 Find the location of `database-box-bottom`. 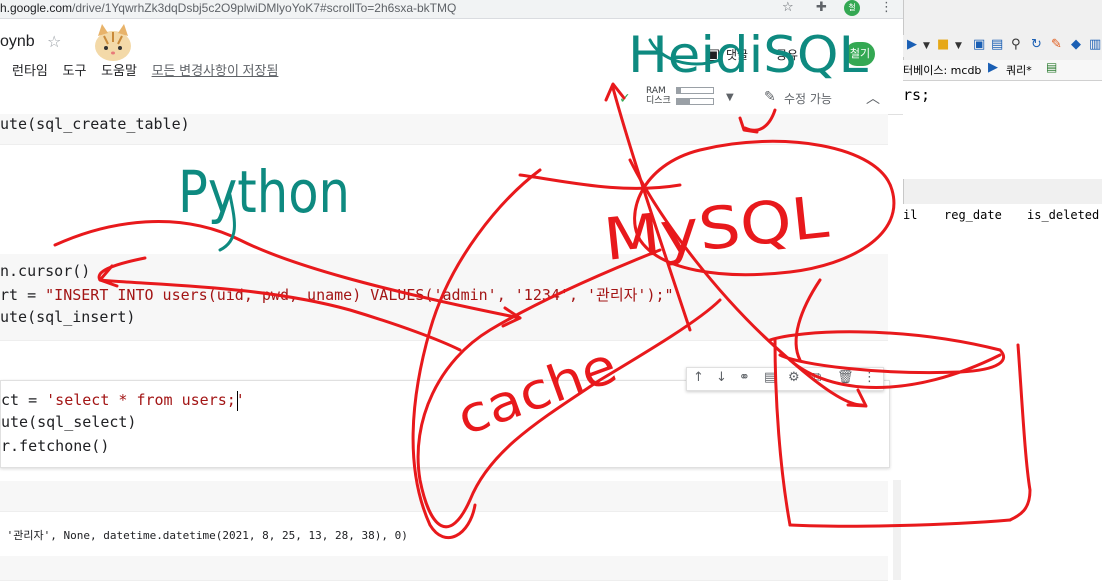

database-box-bottom is located at coordinates (900, 523).